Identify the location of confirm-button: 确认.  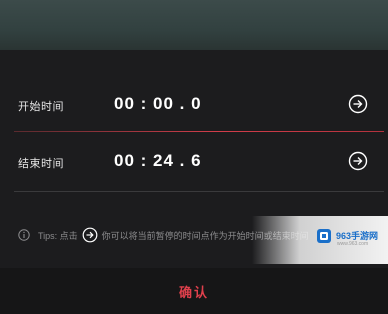
(194, 291).